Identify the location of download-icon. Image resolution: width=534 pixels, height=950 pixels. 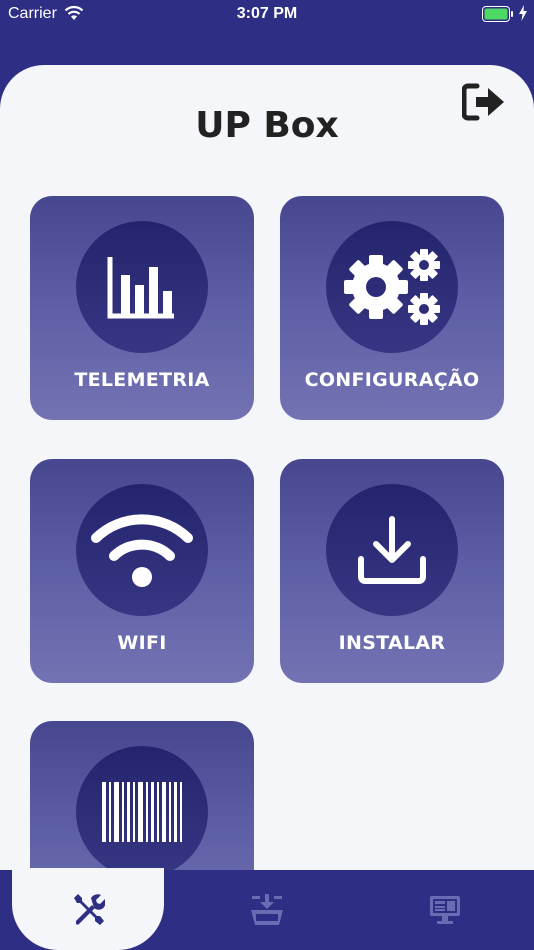
(392, 550).